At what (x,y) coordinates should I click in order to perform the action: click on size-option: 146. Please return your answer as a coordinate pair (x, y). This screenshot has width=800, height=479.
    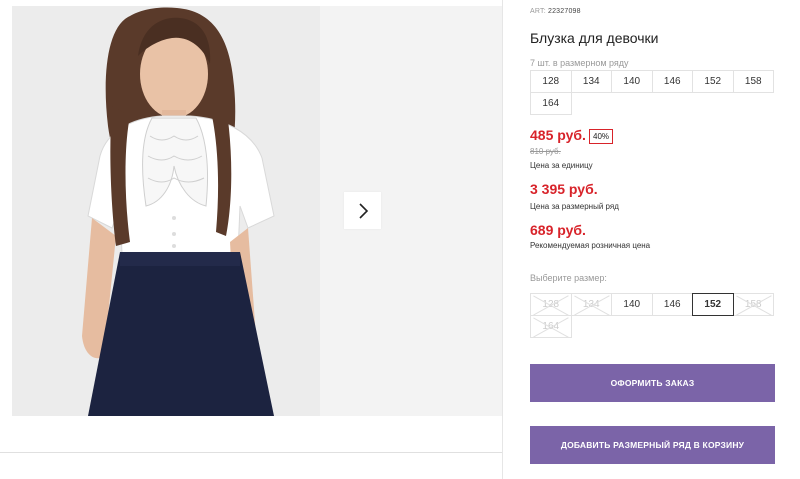
    Looking at the image, I should click on (672, 304).